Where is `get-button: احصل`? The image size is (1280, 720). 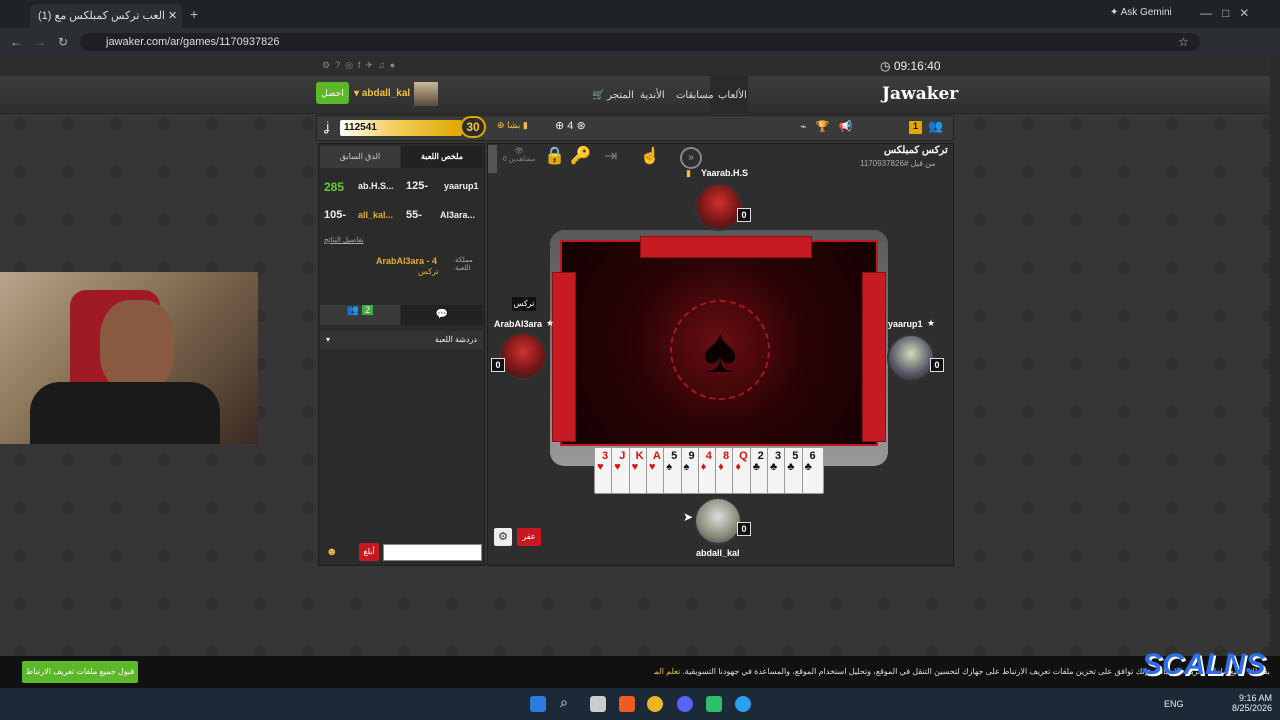 get-button: احصل is located at coordinates (332, 93).